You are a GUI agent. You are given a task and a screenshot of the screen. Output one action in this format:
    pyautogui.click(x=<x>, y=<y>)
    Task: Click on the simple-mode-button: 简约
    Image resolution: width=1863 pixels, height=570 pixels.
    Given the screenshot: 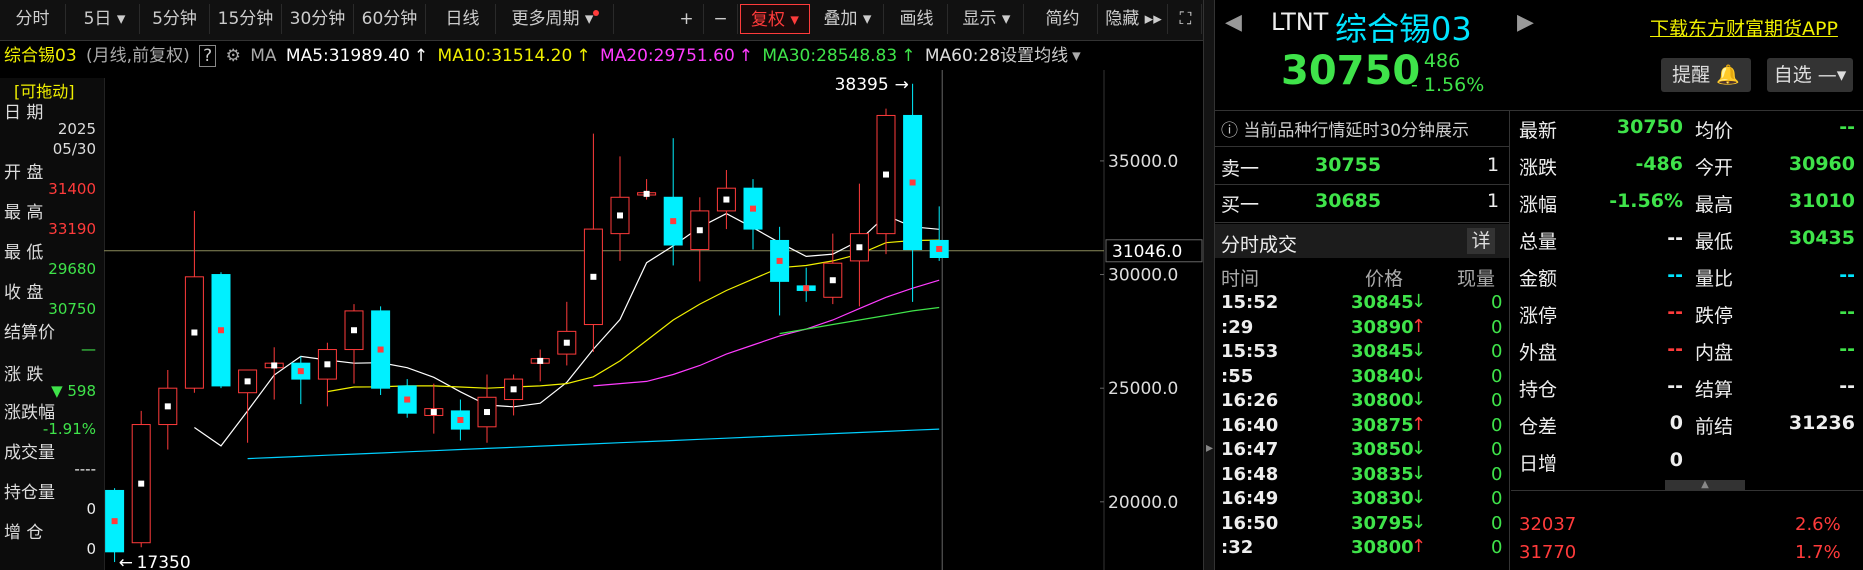 What is the action you would take?
    pyautogui.click(x=1063, y=19)
    